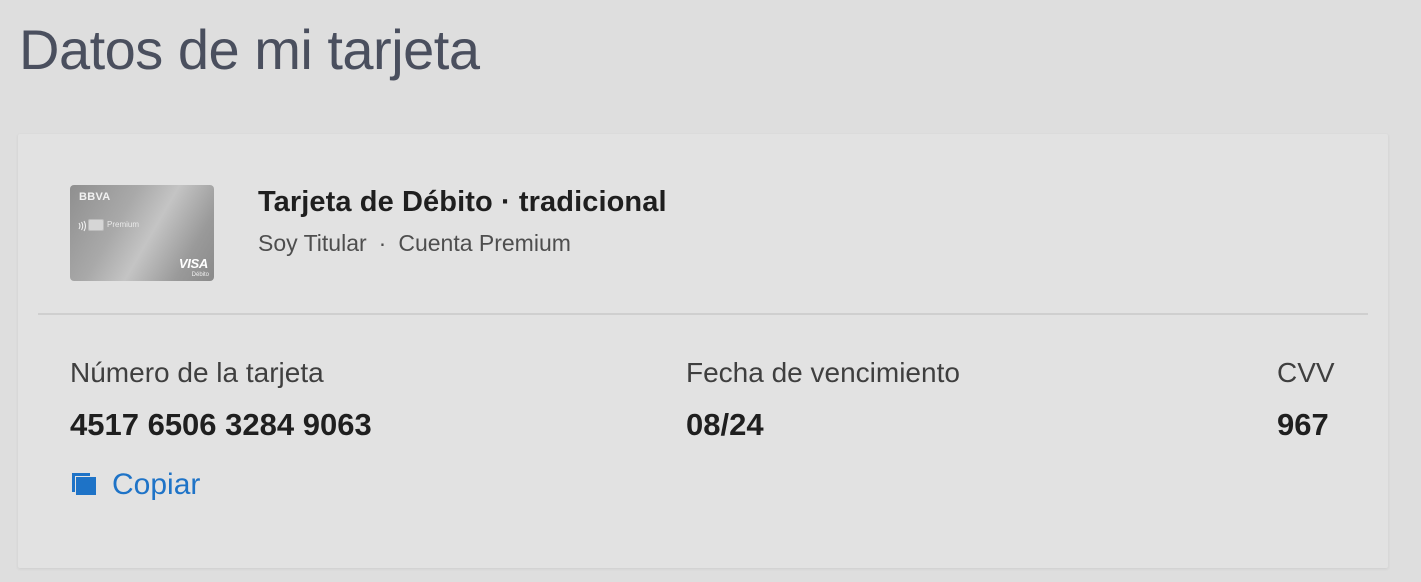 The height and width of the screenshot is (582, 1421). What do you see at coordinates (823, 372) in the screenshot?
I see `expiry-date-label: Fecha de vencimiento` at bounding box center [823, 372].